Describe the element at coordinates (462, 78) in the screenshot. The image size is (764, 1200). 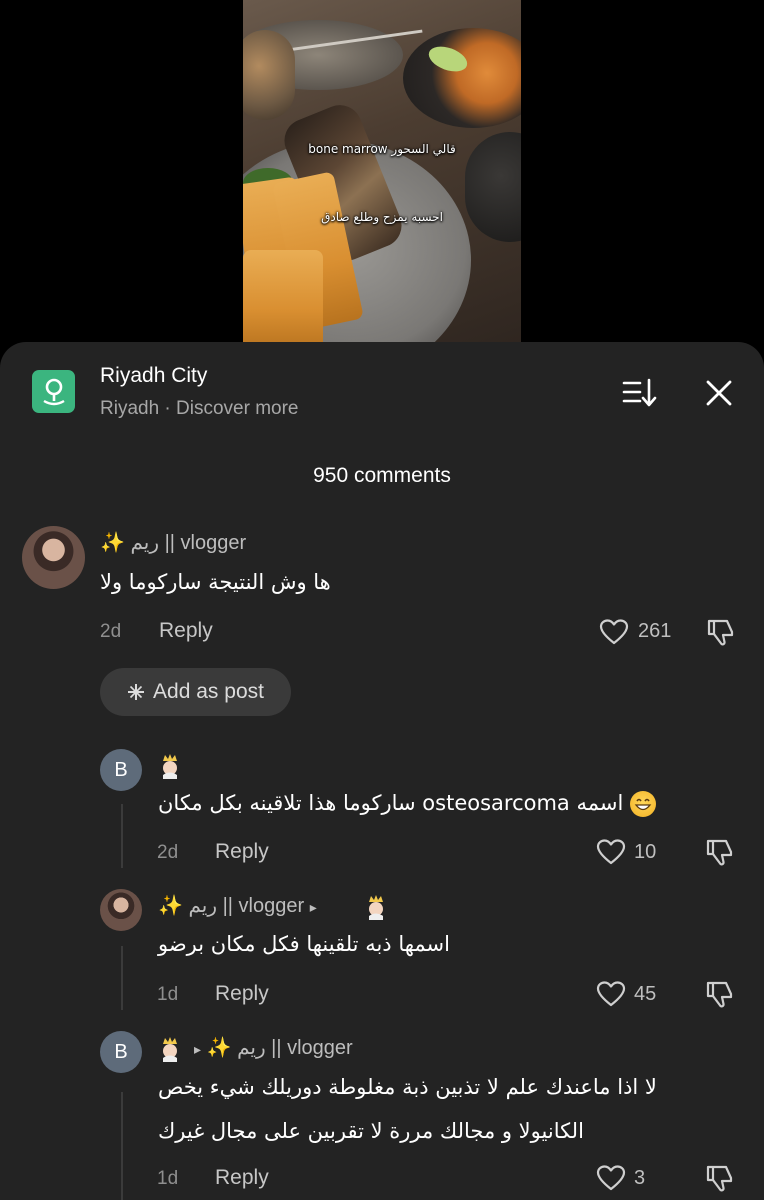
I see `curry-bowl-image` at that location.